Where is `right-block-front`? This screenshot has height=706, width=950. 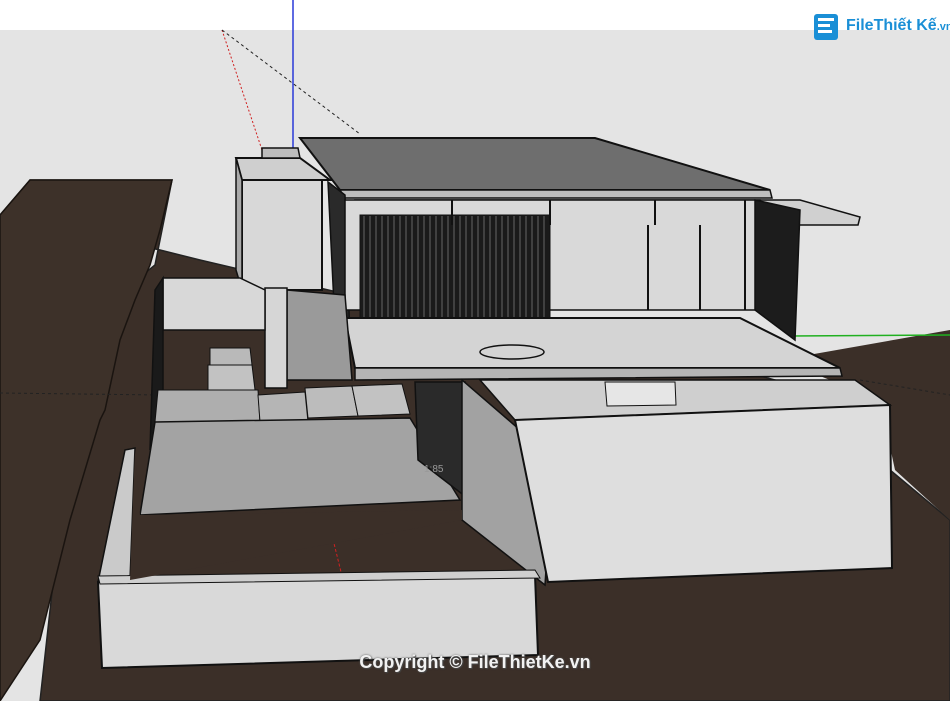
right-block-front is located at coordinates (703, 493).